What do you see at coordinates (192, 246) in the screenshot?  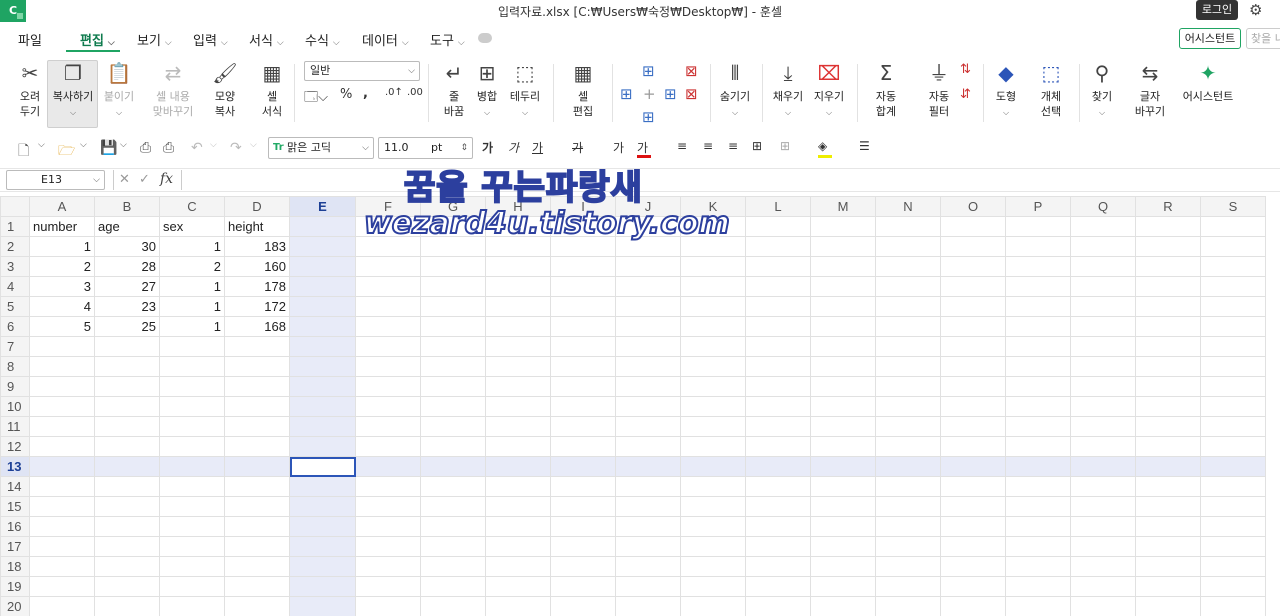 I see `cell: 1` at bounding box center [192, 246].